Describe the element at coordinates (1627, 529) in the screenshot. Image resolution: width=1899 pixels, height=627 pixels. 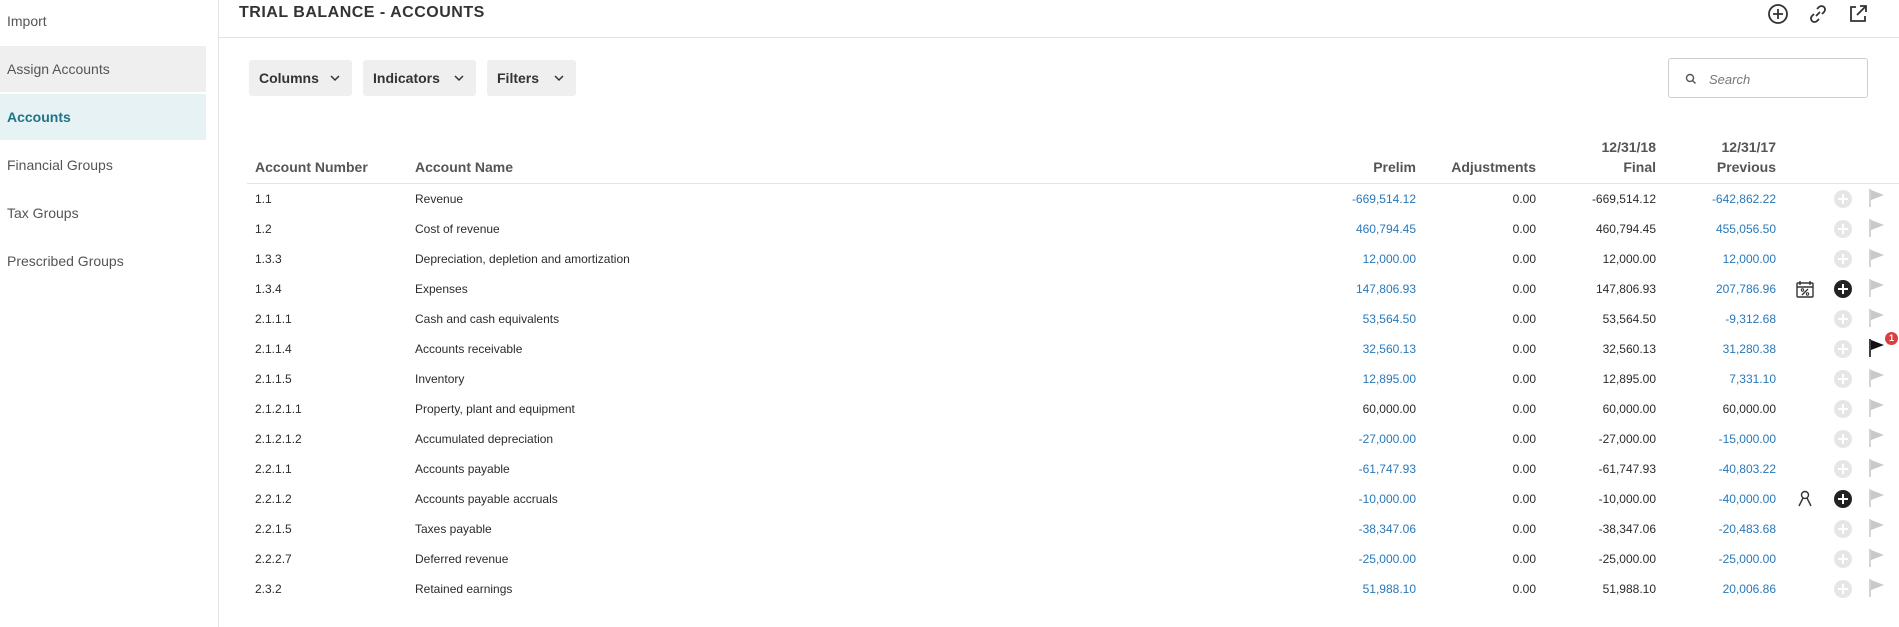
I see `final-value: -38,347.06` at that location.